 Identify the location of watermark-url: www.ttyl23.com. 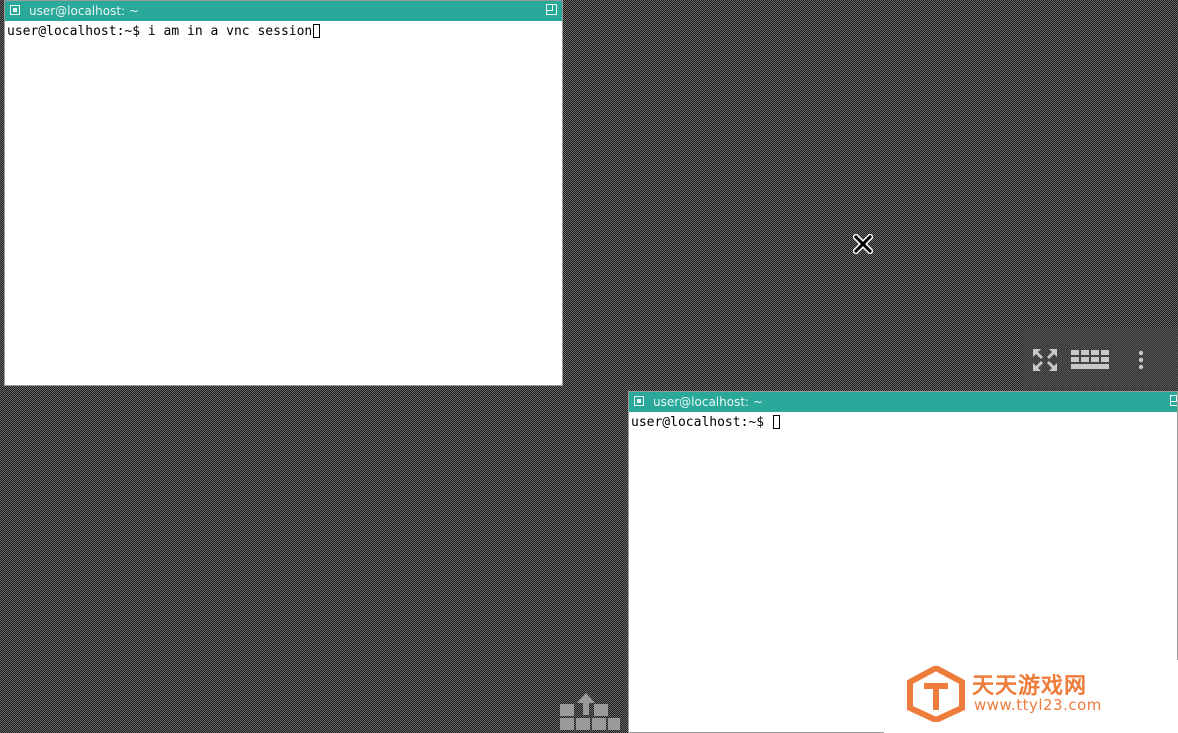
(1038, 705).